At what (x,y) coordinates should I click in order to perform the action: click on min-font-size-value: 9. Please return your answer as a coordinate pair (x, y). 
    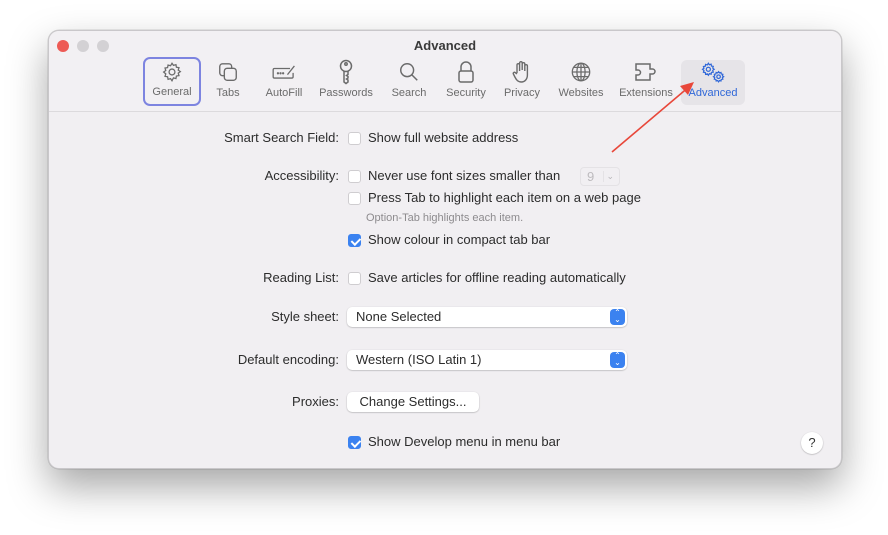
    Looking at the image, I should click on (591, 176).